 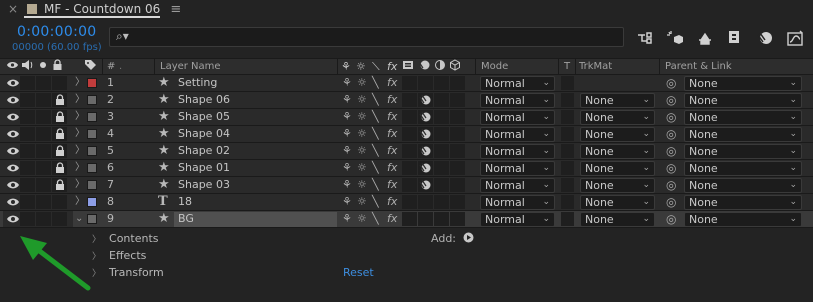 What do you see at coordinates (406, 168) in the screenshot?
I see `layer-row: 〉 6 ★ Shape 01 ⚘ ☼ ╲ fx Normal ⌄ None ⌄ ◎ None ⌄` at bounding box center [406, 168].